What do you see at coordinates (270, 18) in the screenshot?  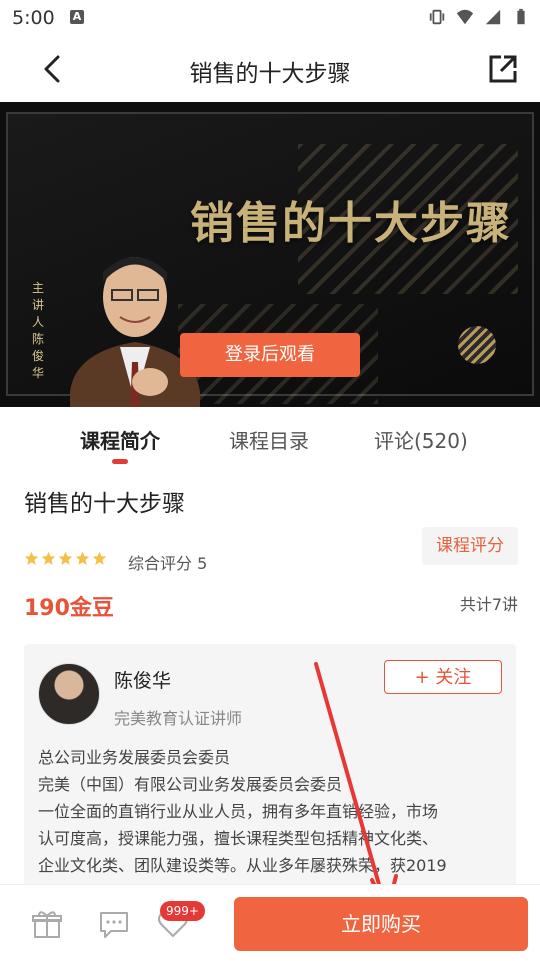 I see `status-bar: 5:00 A` at bounding box center [270, 18].